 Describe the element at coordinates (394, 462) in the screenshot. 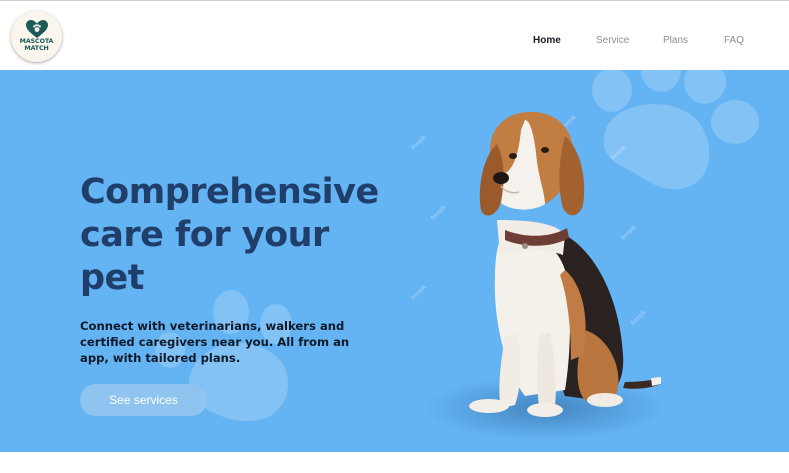

I see `page-bottom-strip` at that location.